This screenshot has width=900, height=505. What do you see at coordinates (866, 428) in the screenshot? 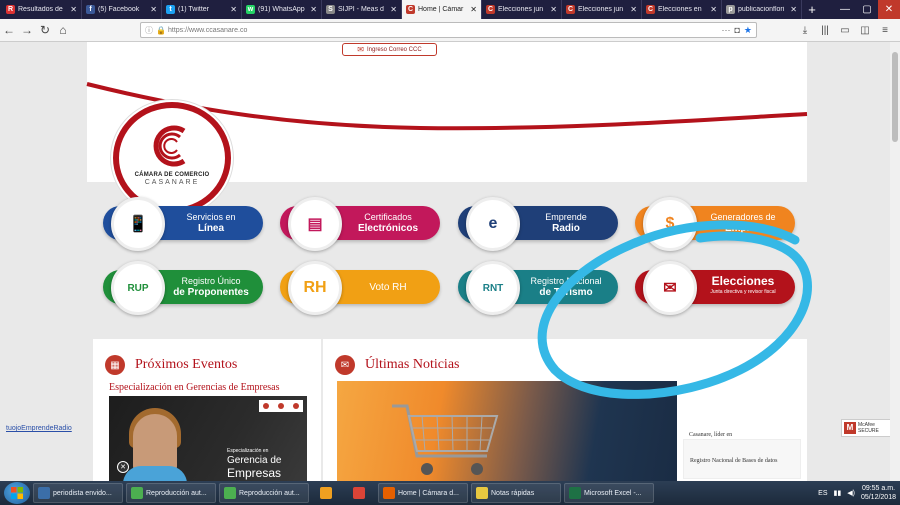
I see `mcafee-badge: M McAfee SECURE` at bounding box center [866, 428].